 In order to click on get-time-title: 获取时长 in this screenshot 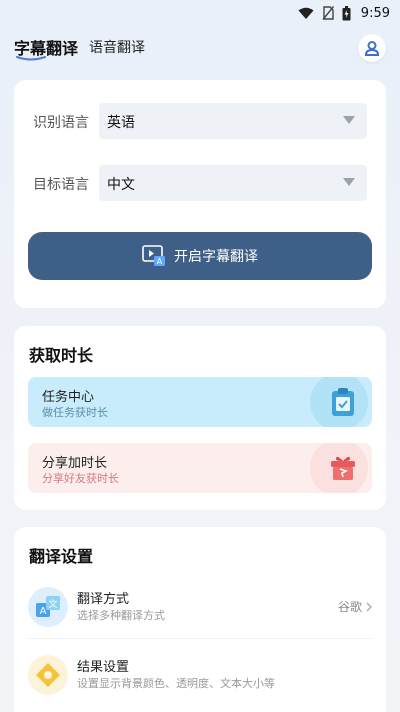, I will do `click(61, 355)`.